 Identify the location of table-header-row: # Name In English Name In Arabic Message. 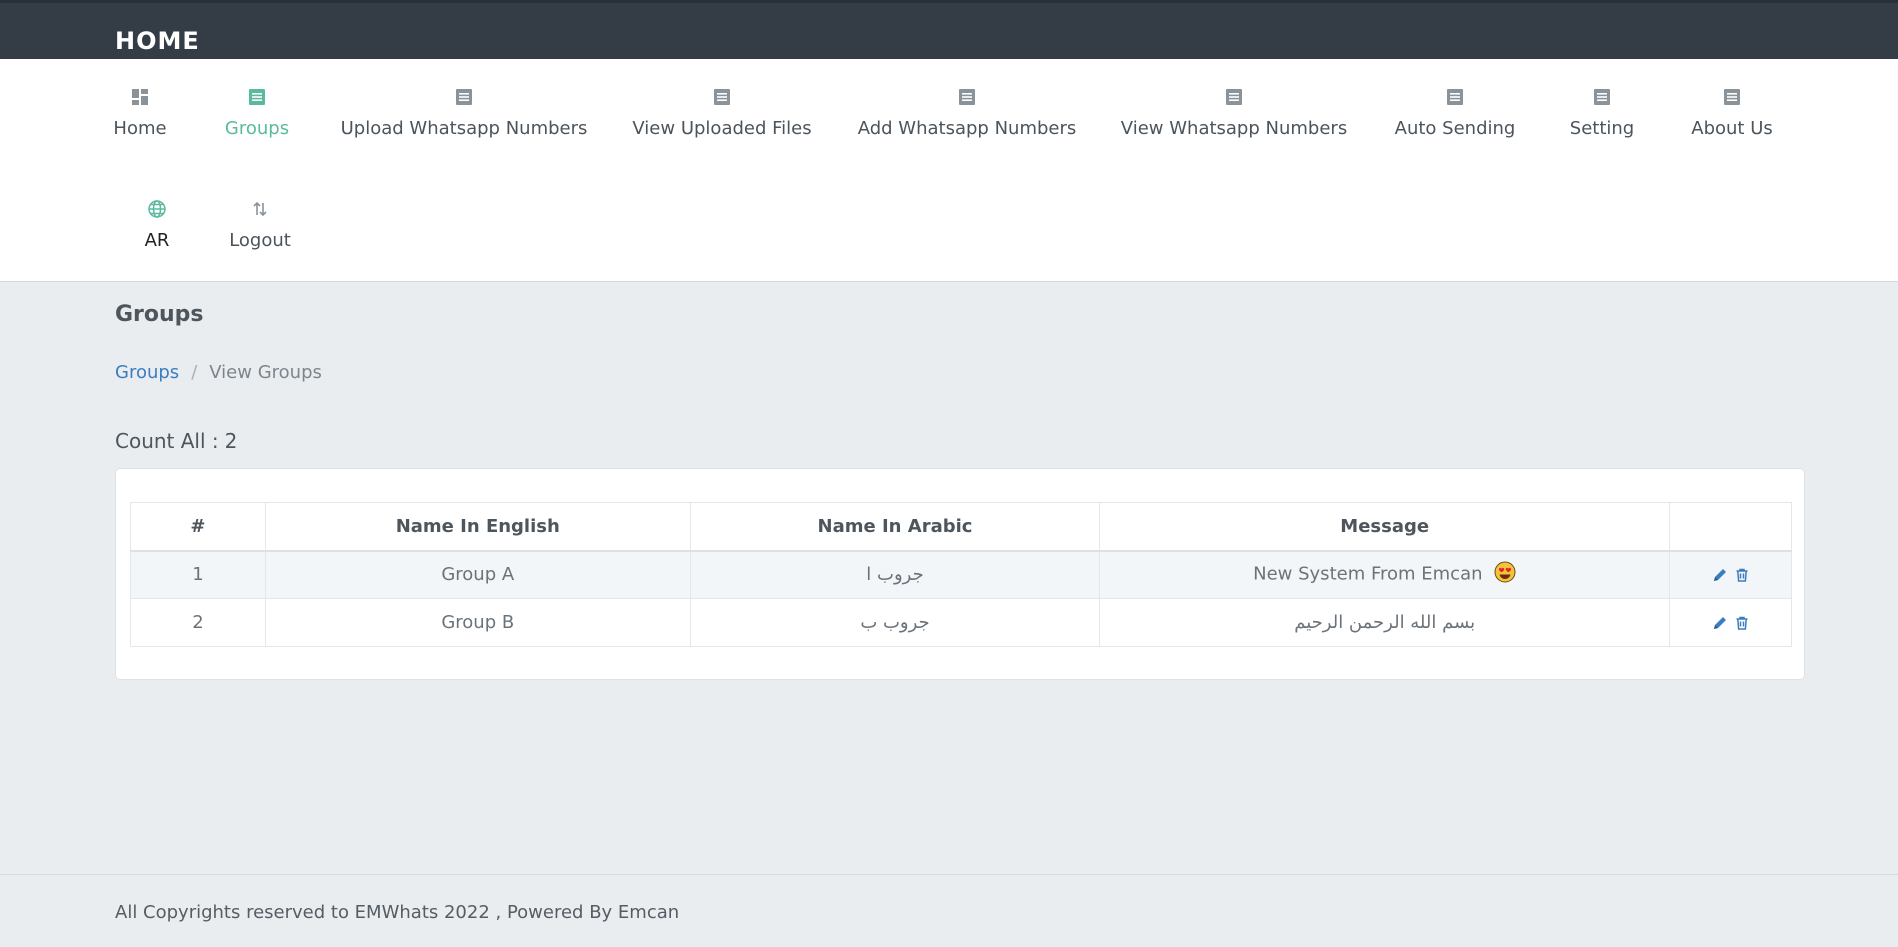
(961, 526).